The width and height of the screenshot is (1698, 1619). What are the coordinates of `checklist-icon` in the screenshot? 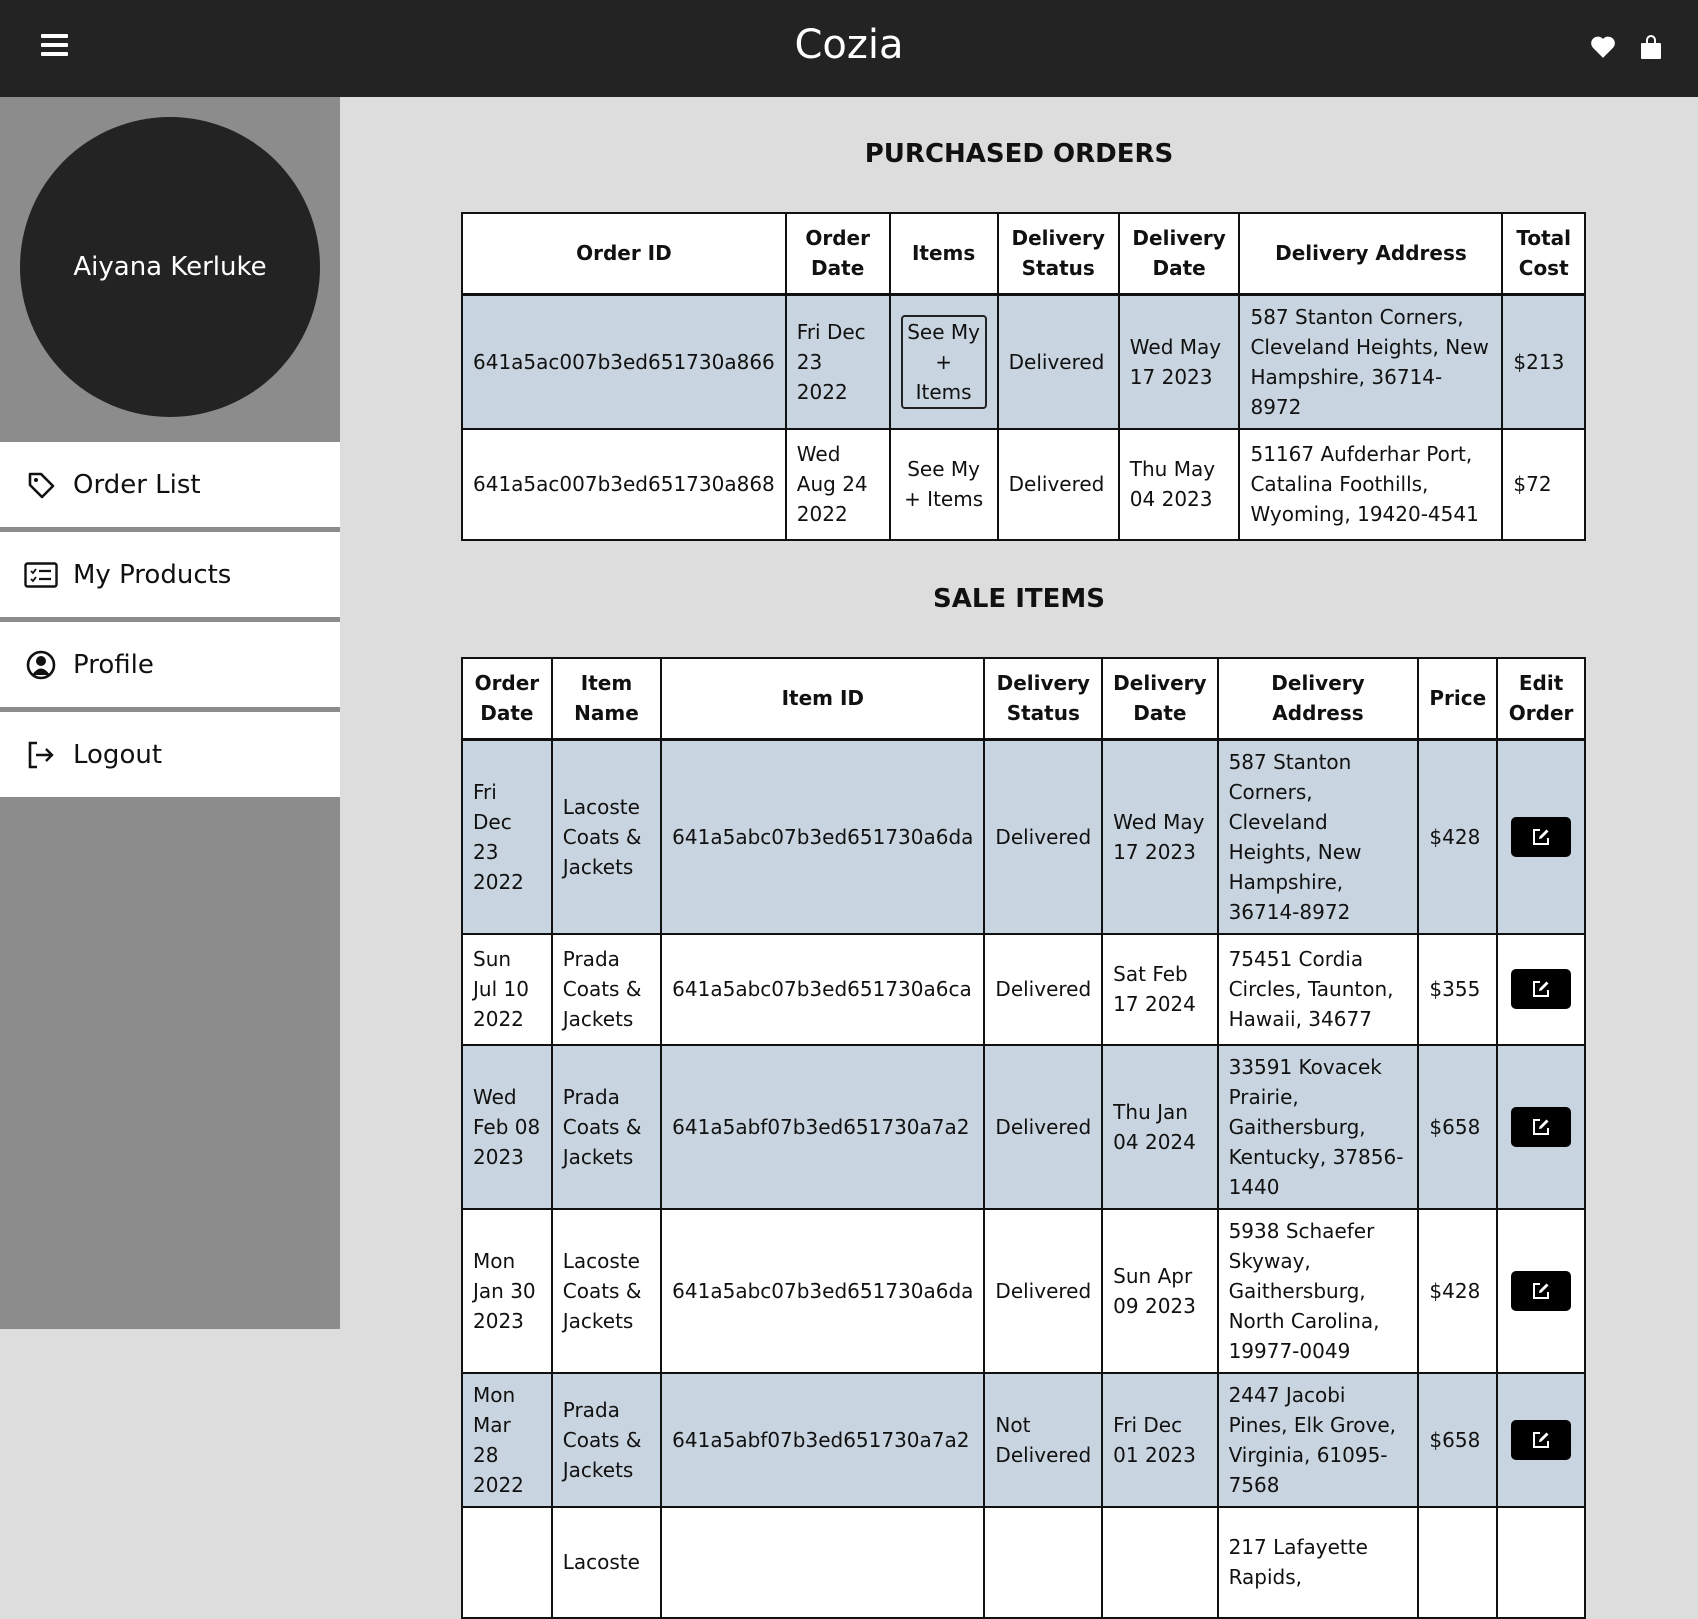 It's located at (41, 575).